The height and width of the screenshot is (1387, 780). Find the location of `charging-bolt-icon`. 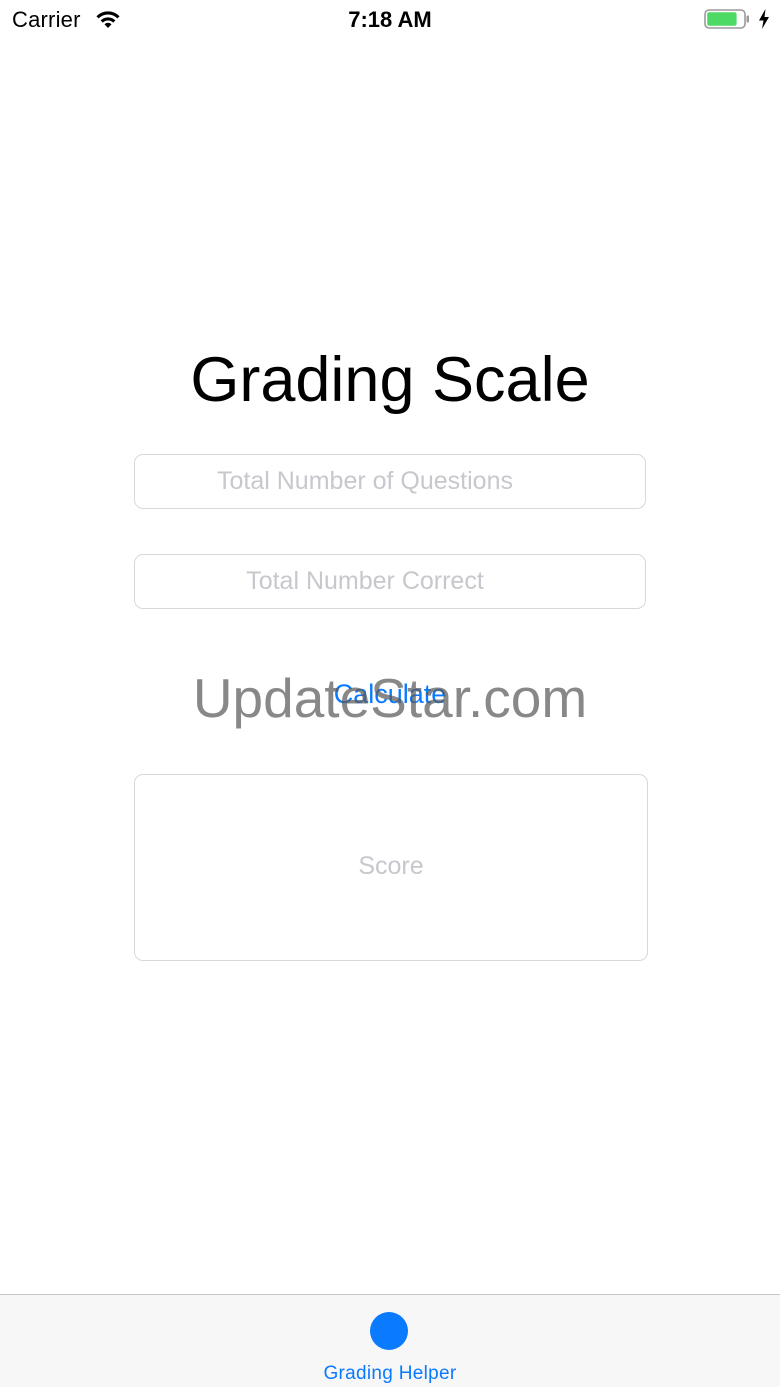

charging-bolt-icon is located at coordinates (764, 19).